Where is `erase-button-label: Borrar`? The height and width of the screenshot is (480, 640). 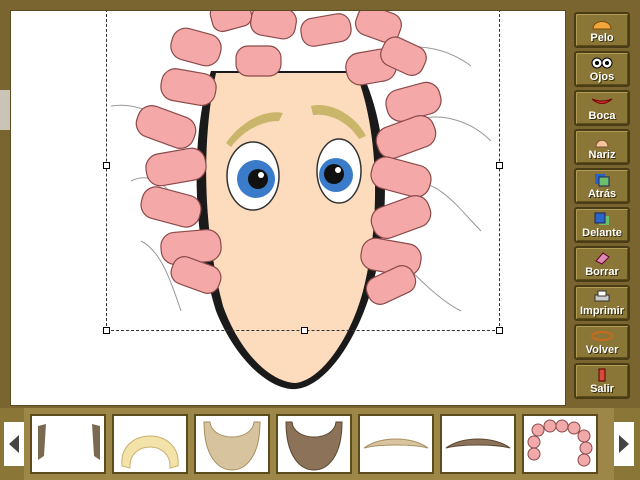 erase-button-label: Borrar is located at coordinates (602, 272).